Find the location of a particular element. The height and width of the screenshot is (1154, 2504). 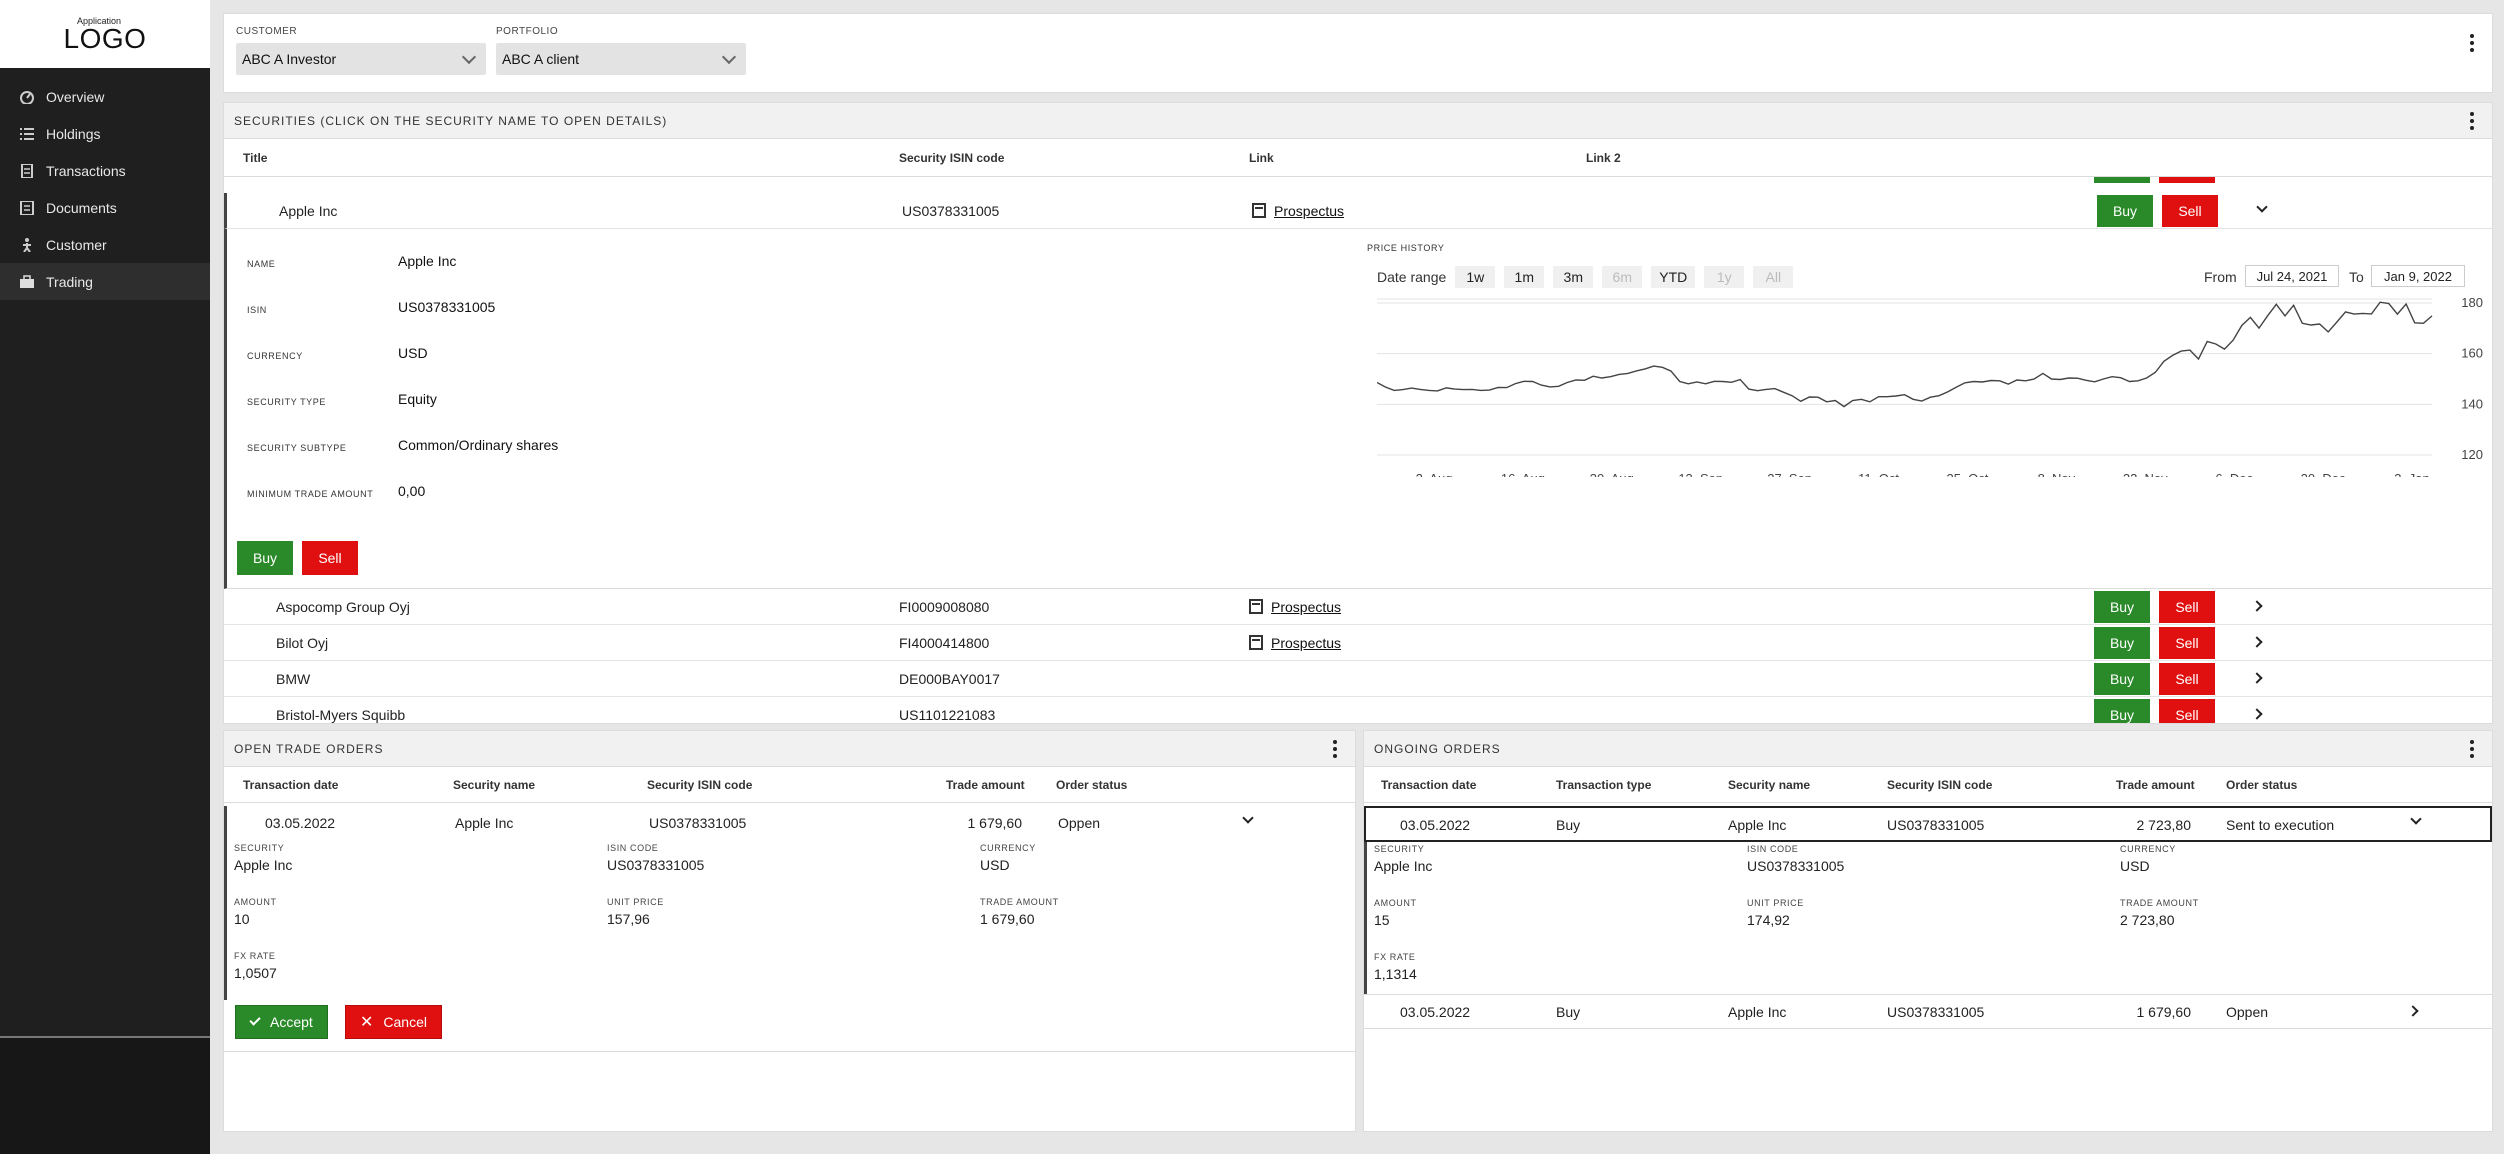

nav-label: Overview is located at coordinates (75, 96).